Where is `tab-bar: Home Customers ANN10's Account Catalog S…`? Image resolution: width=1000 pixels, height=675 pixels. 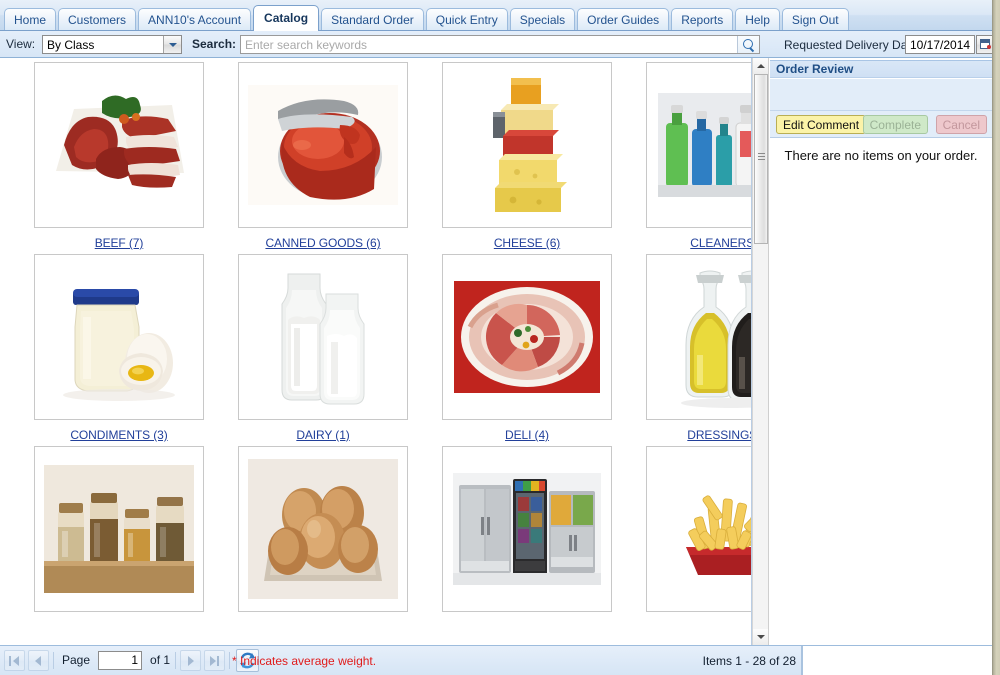
tab-bar: Home Customers ANN10's Account Catalog S… is located at coordinates (496, 15).